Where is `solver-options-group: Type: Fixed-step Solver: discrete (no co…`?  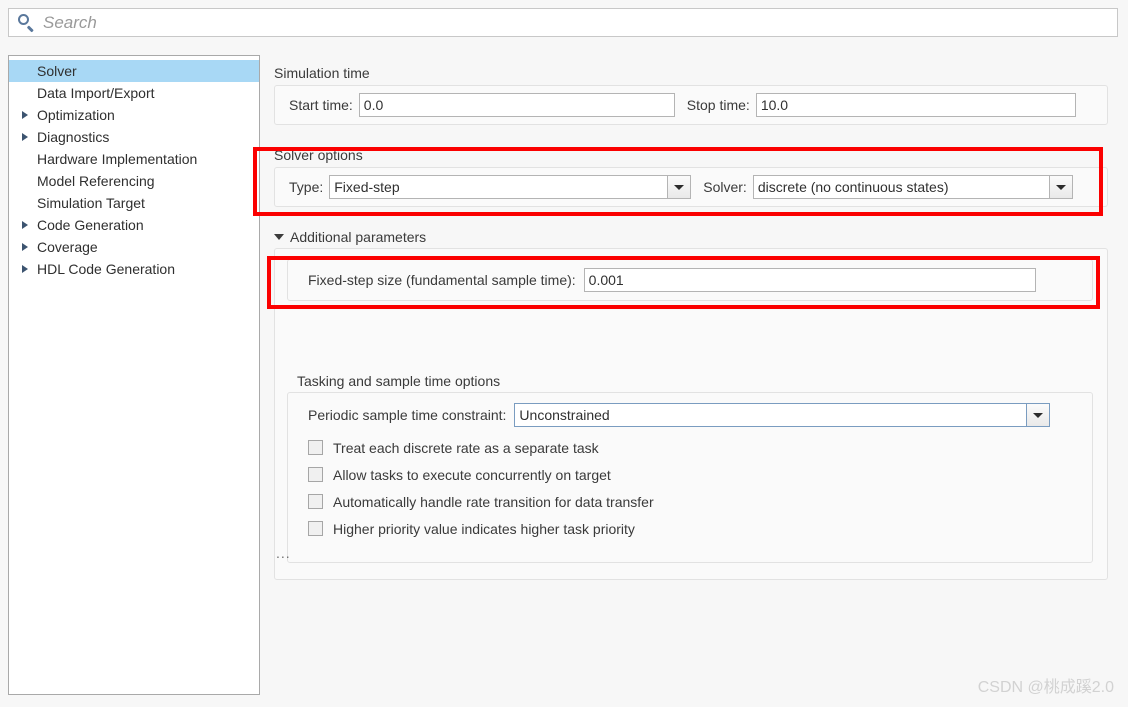 solver-options-group: Type: Fixed-step Solver: discrete (no co… is located at coordinates (691, 187).